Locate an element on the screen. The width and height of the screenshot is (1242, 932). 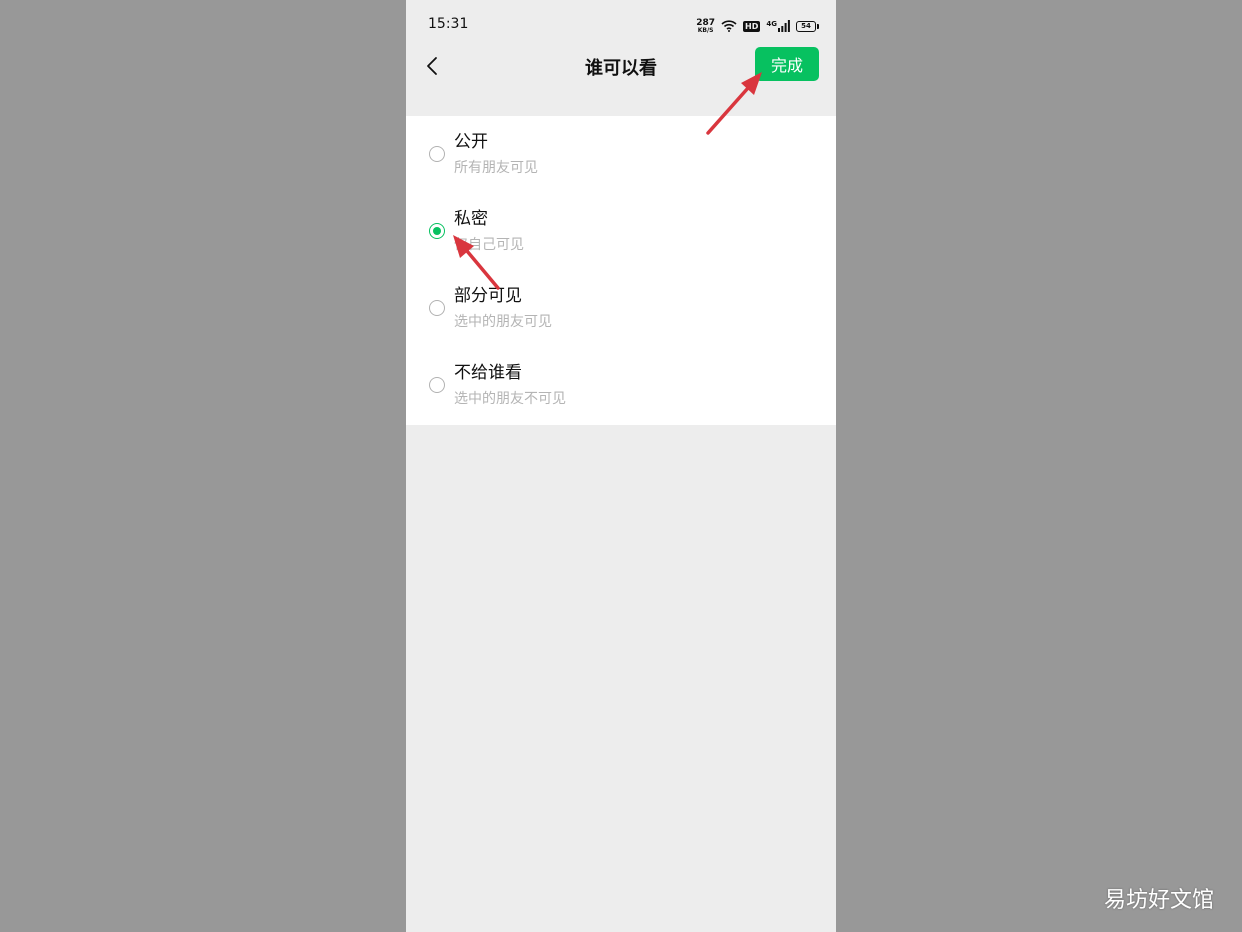
option-subtitle: 所有朋友可见 is located at coordinates (496, 168).